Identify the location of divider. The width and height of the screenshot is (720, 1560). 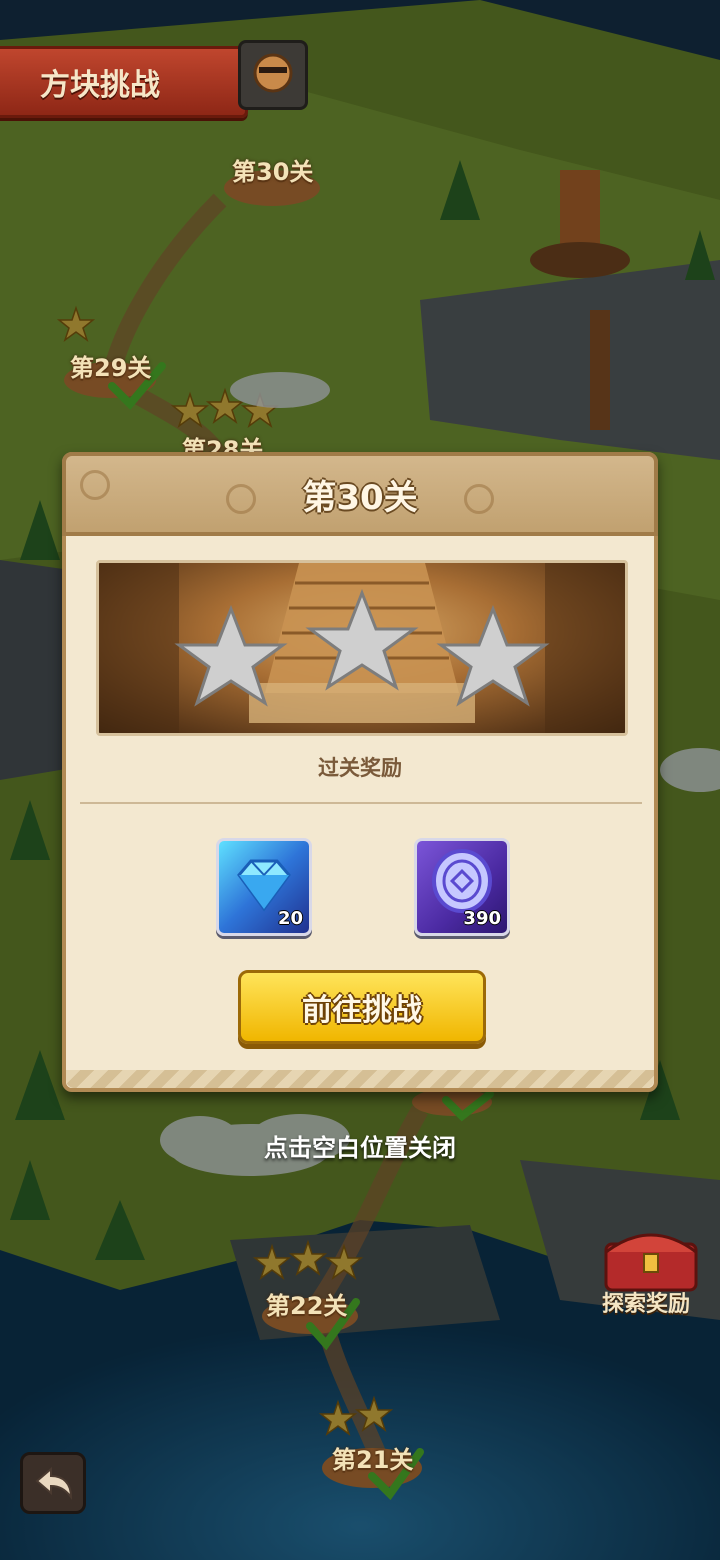
(361, 803).